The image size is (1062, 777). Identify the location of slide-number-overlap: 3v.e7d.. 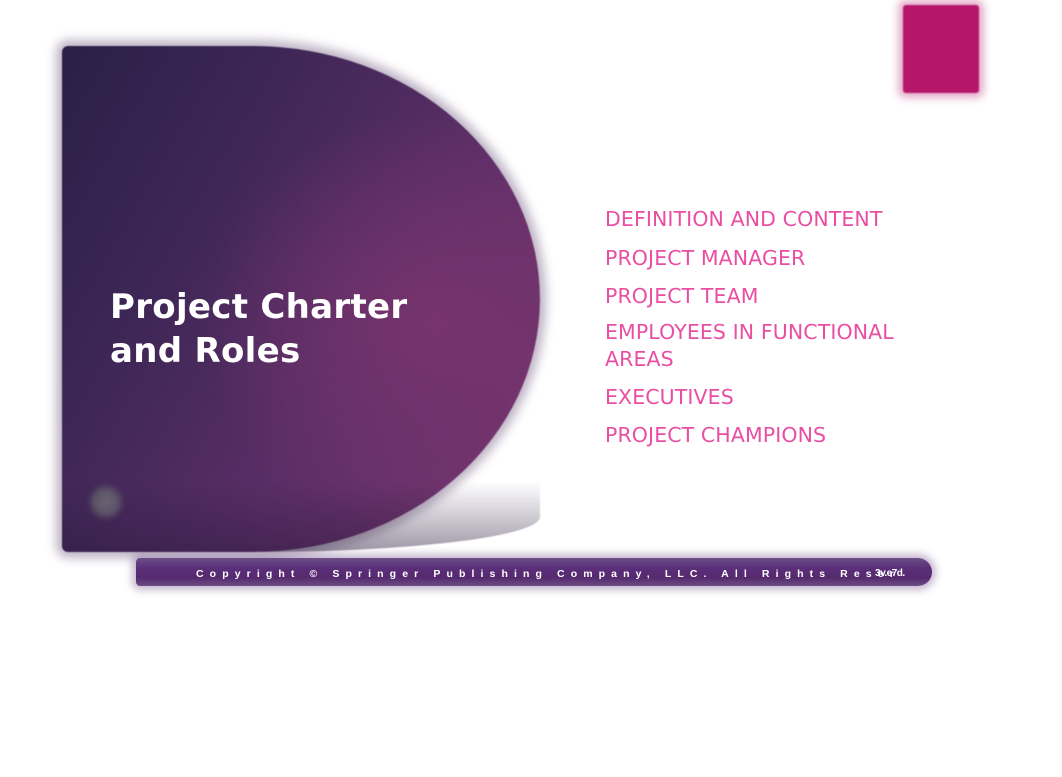
(890, 574).